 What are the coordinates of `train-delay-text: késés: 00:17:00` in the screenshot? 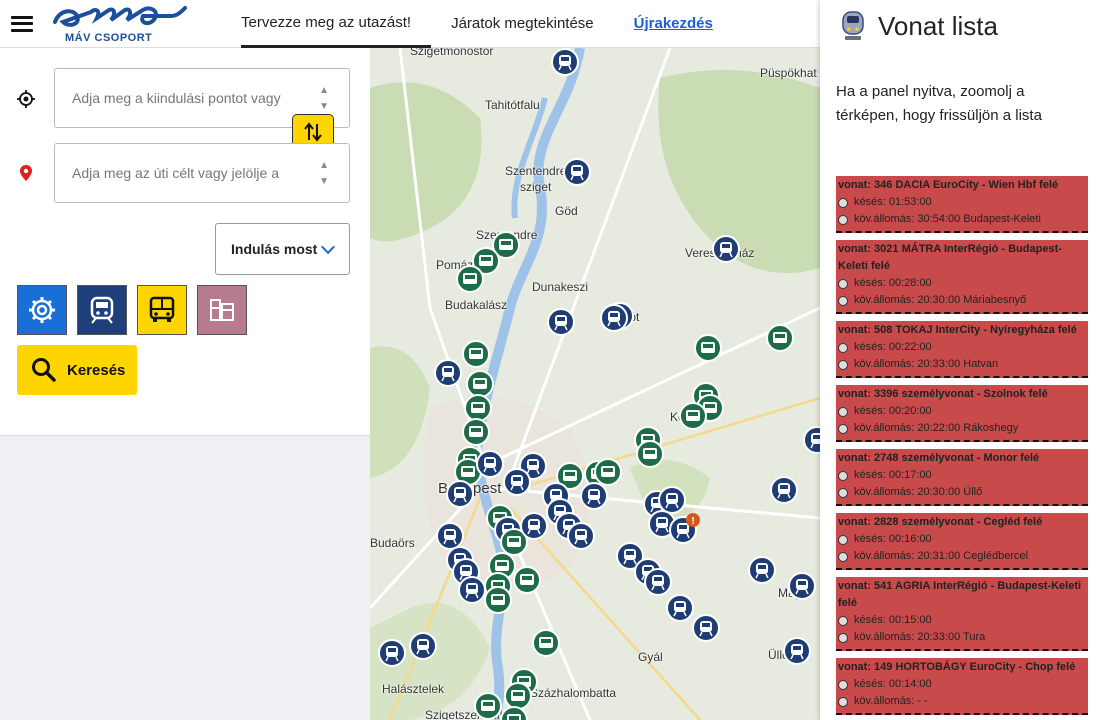 It's located at (893, 475).